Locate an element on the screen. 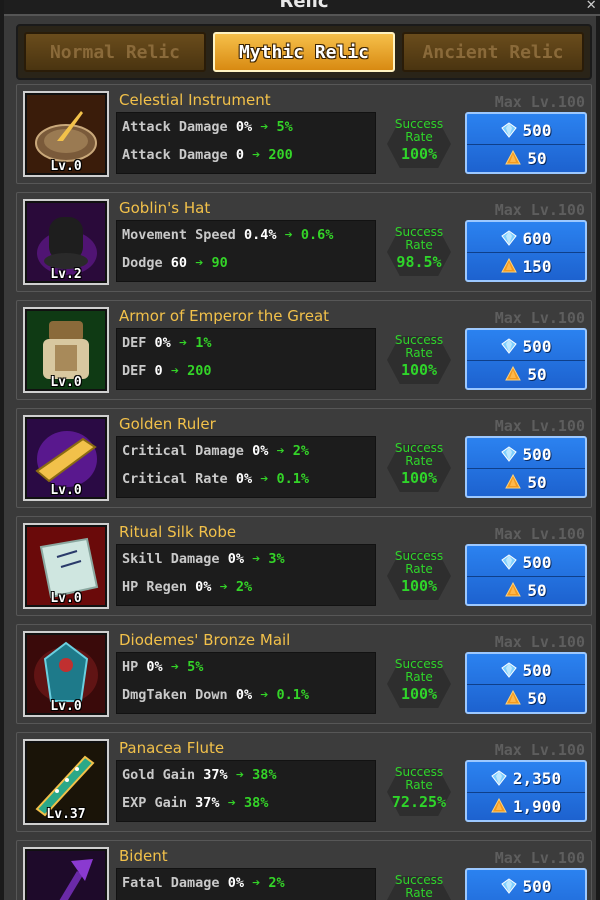  gold-cost: 150 is located at coordinates (526, 265).